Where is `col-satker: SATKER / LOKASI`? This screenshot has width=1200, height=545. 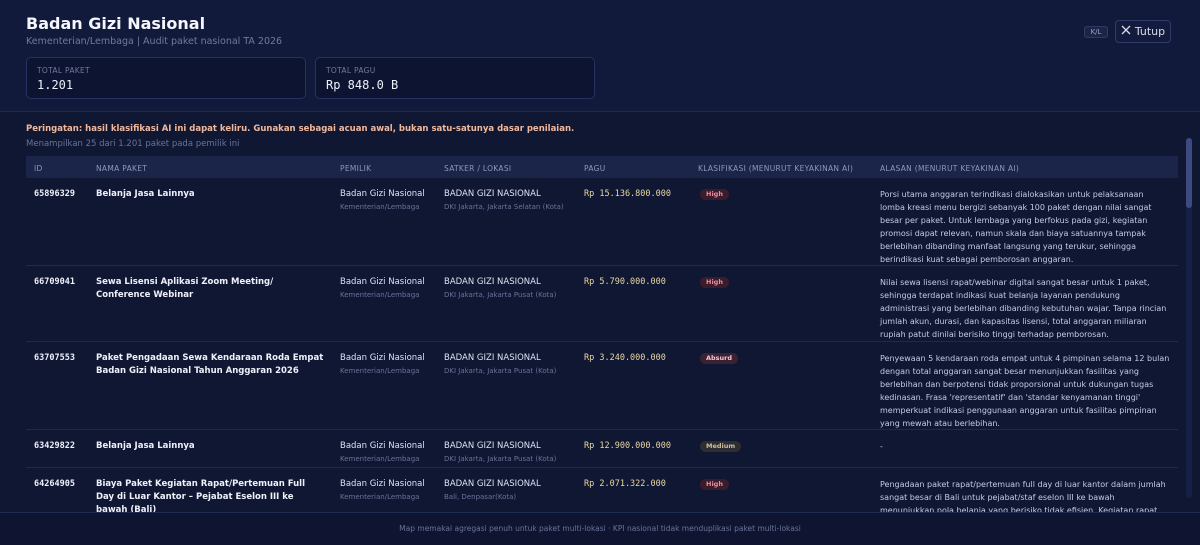
col-satker: SATKER / LOKASI is located at coordinates (477, 168).